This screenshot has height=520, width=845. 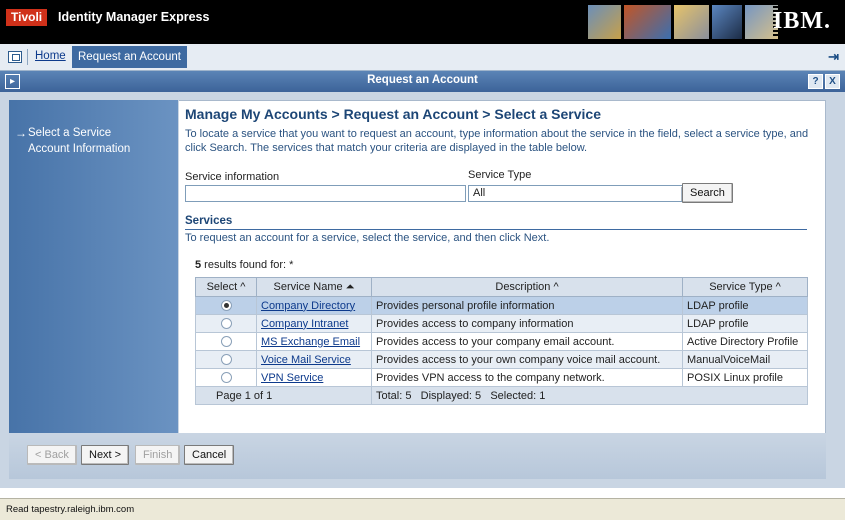 I want to click on service-name-cell: MS Exchange Email, so click(x=314, y=341).